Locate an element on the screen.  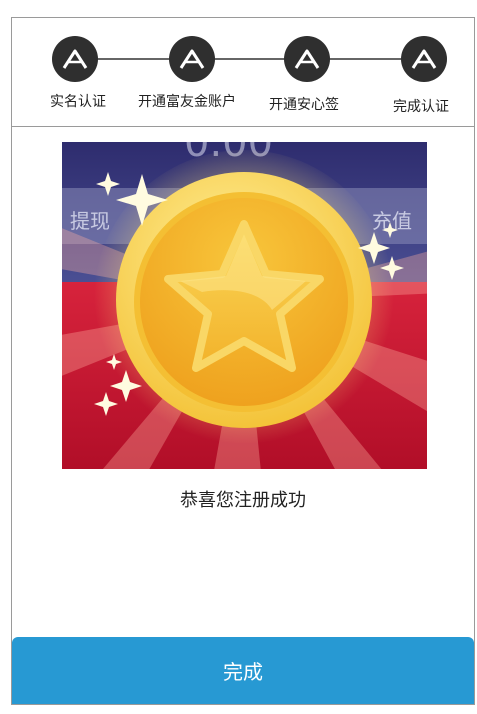
step-1-label: 实名认证 is located at coordinates (78, 102).